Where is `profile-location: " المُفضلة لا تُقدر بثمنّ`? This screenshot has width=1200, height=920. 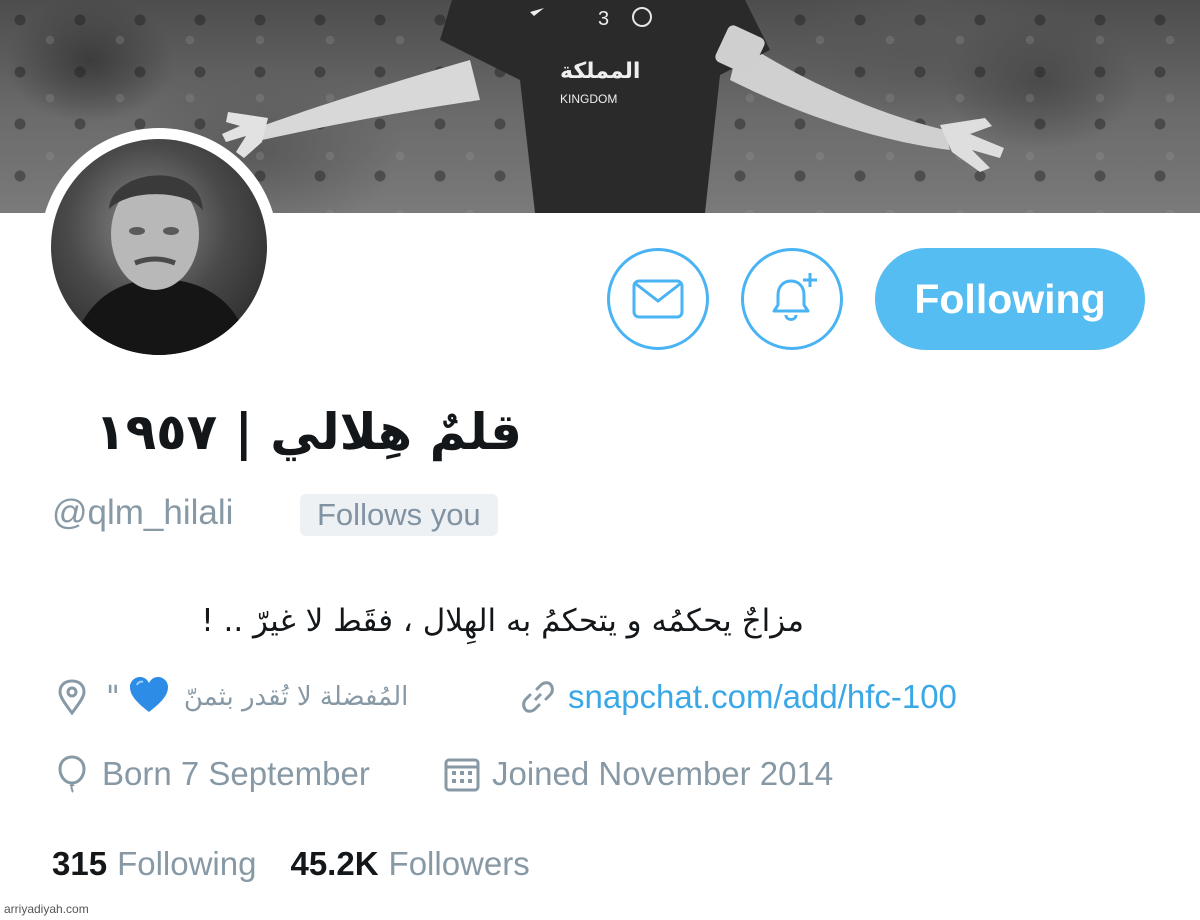 profile-location: " المُفضلة لا تُقدر بثمنّ is located at coordinates (231, 697).